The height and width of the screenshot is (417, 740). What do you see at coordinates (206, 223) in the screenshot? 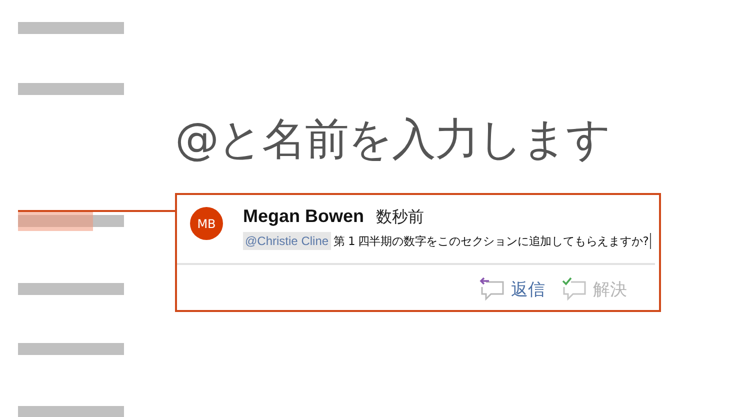
I see `avatar: MB` at bounding box center [206, 223].